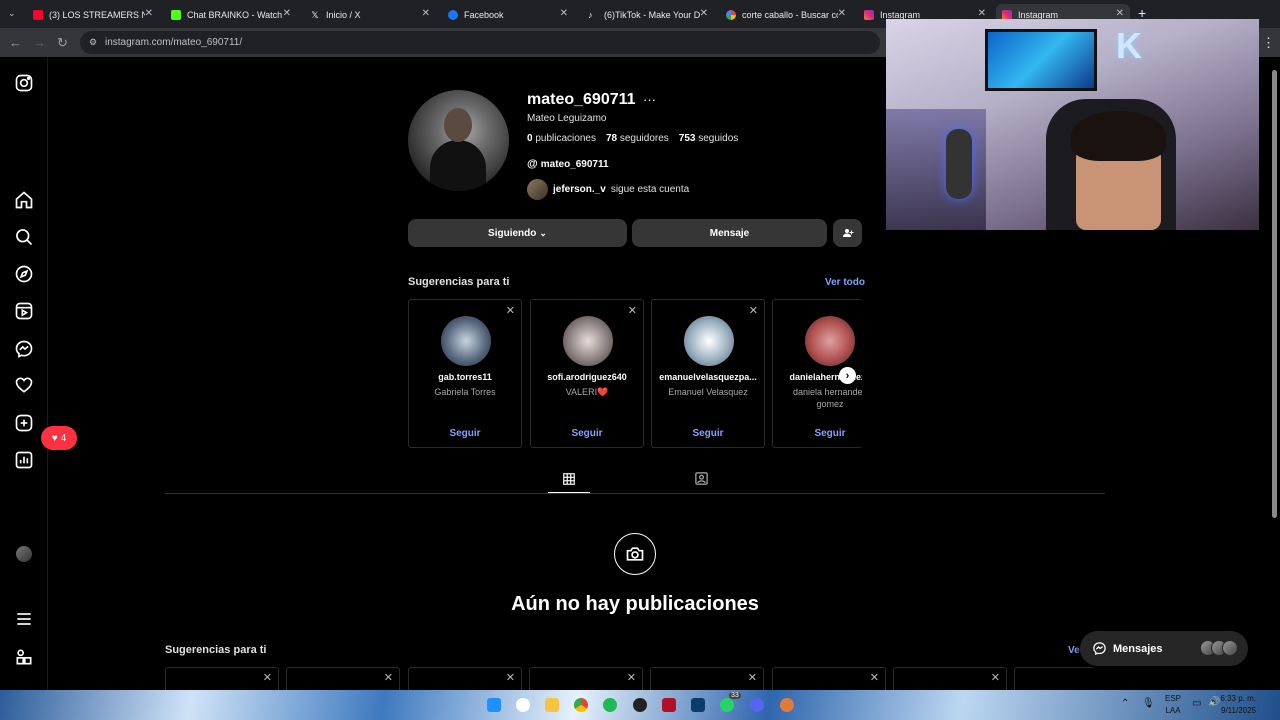  What do you see at coordinates (315, 15) in the screenshot?
I see `x-icon: 𝕏` at bounding box center [315, 15].